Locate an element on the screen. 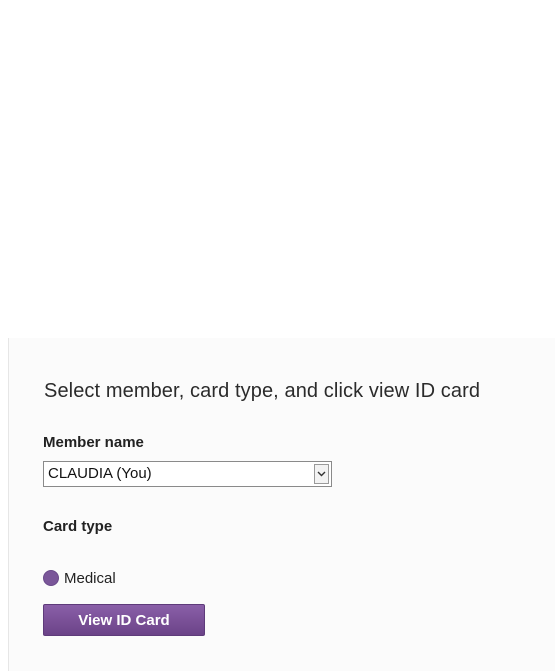 Image resolution: width=555 pixels, height=671 pixels. member-name-selected-value: CLAUDIA (You) is located at coordinates (100, 473).